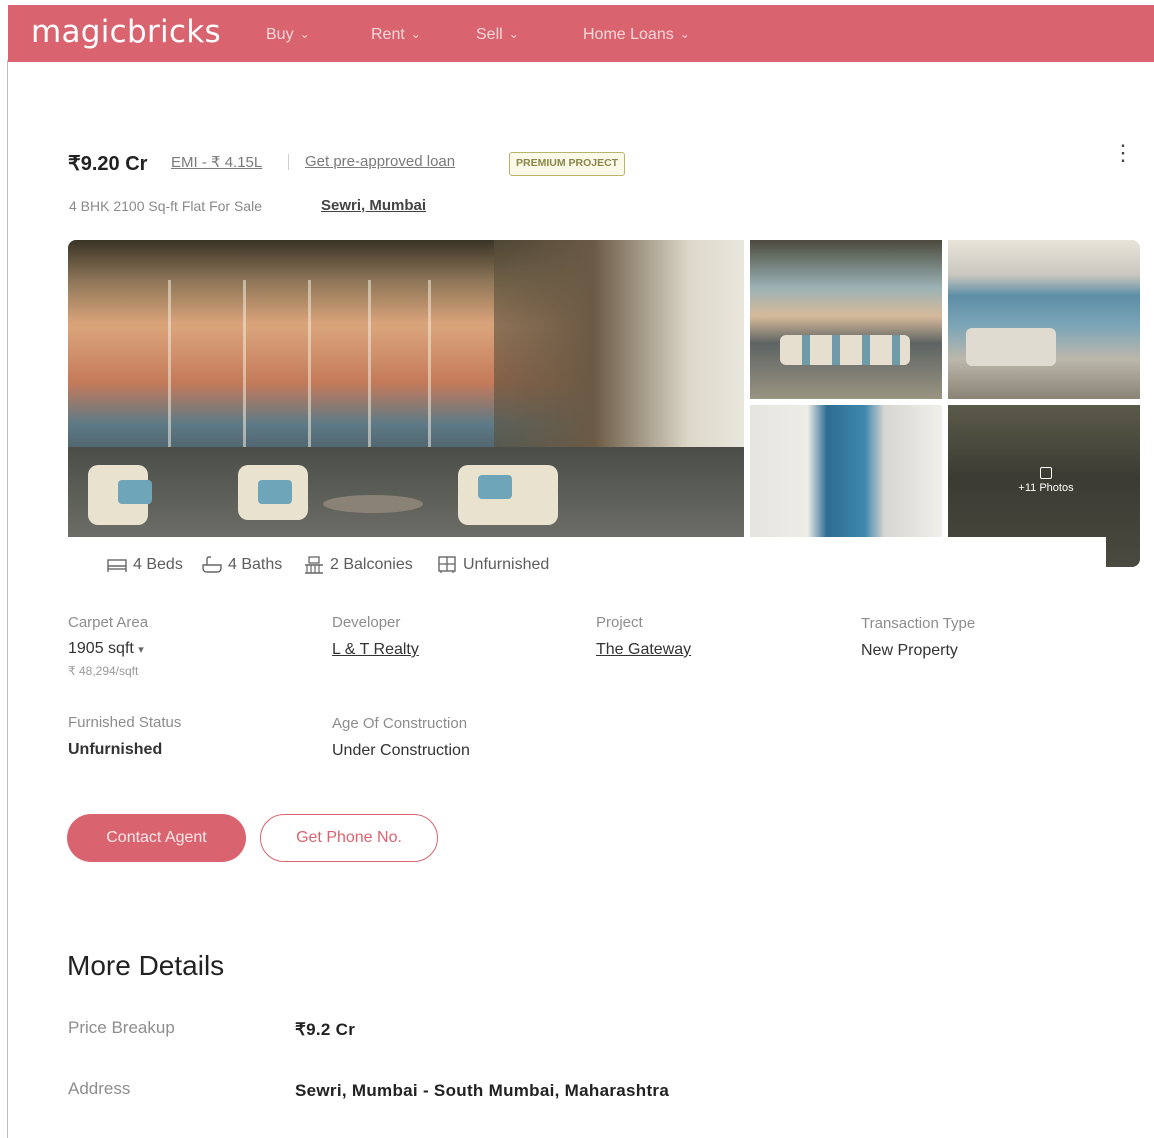 This screenshot has width=1154, height=1138. I want to click on carpet-area-label: Carpet Area, so click(108, 622).